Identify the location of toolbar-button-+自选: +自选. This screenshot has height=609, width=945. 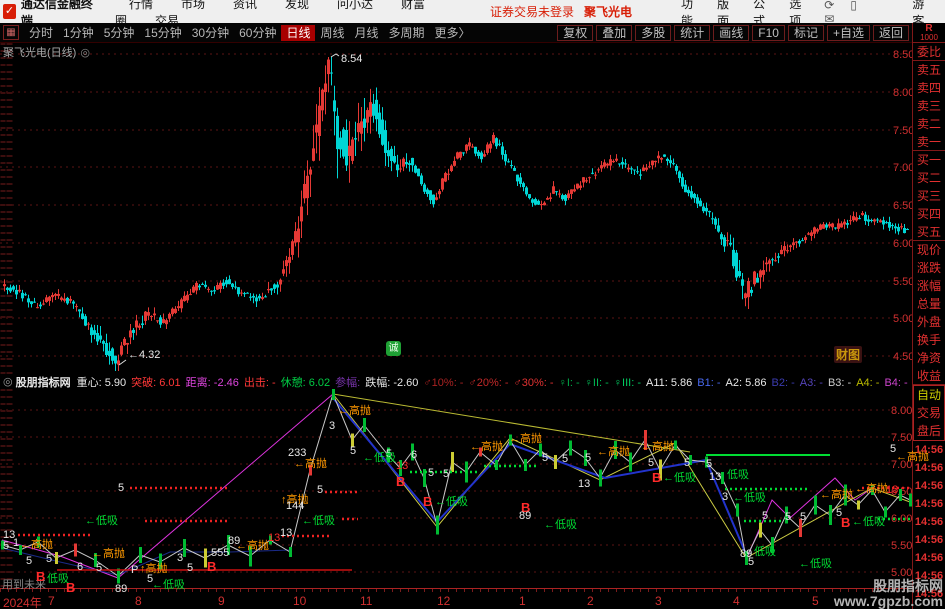
(848, 33).